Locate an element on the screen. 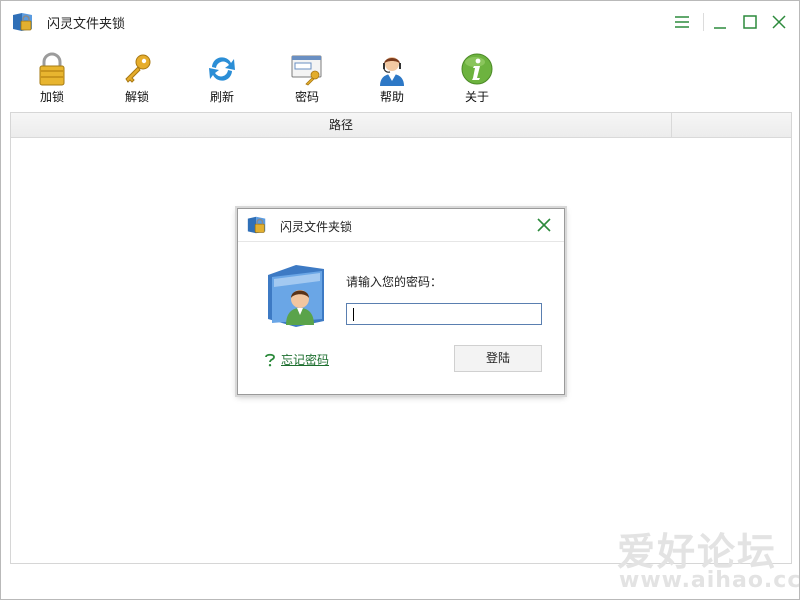 This screenshot has height=601, width=800. toolbar: 加锁 解锁 刷新 密码 帮助 关于 is located at coordinates (400, 77).